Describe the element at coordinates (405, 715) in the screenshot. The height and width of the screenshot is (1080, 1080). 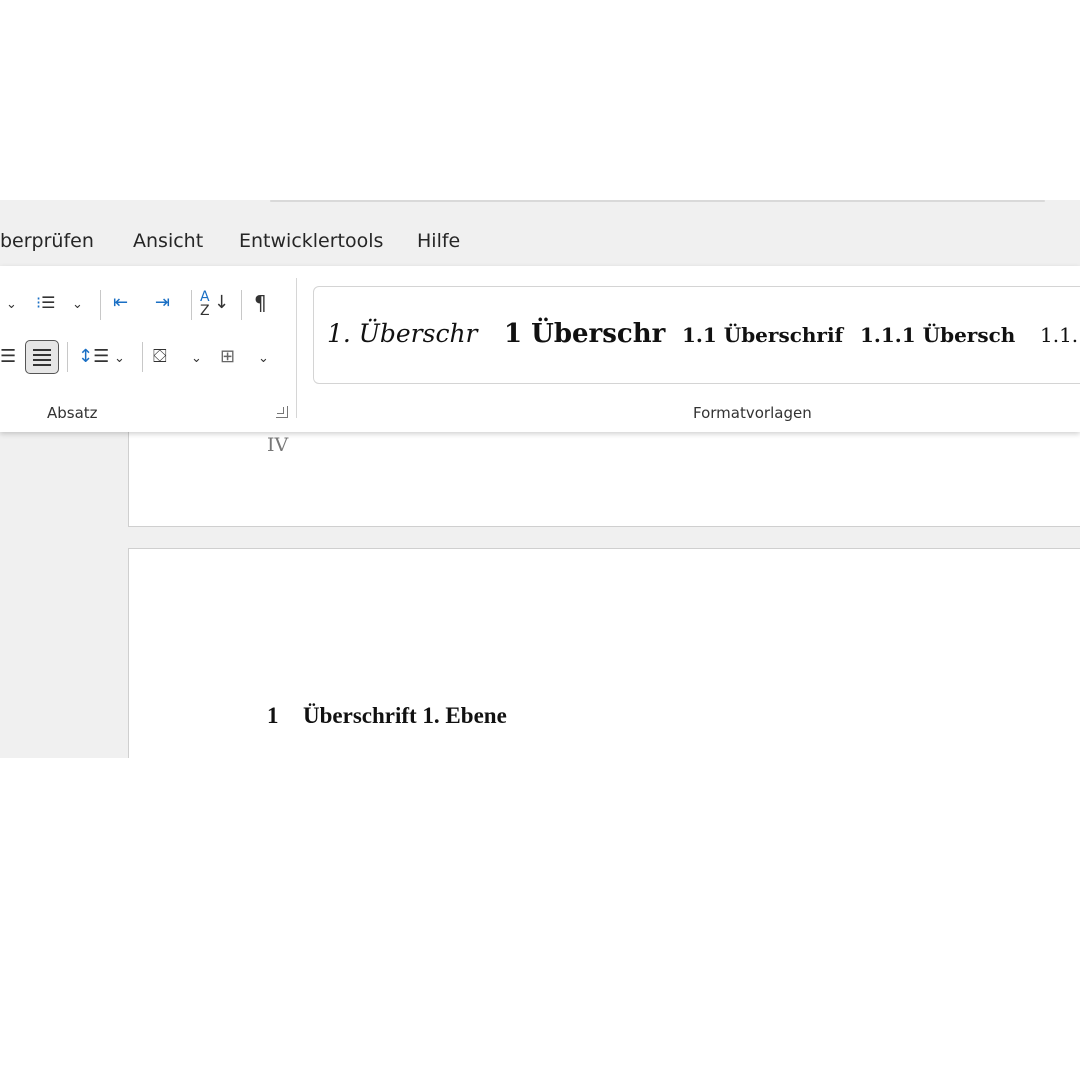
I see `heading-text: Überschrift 1. Ebene` at that location.